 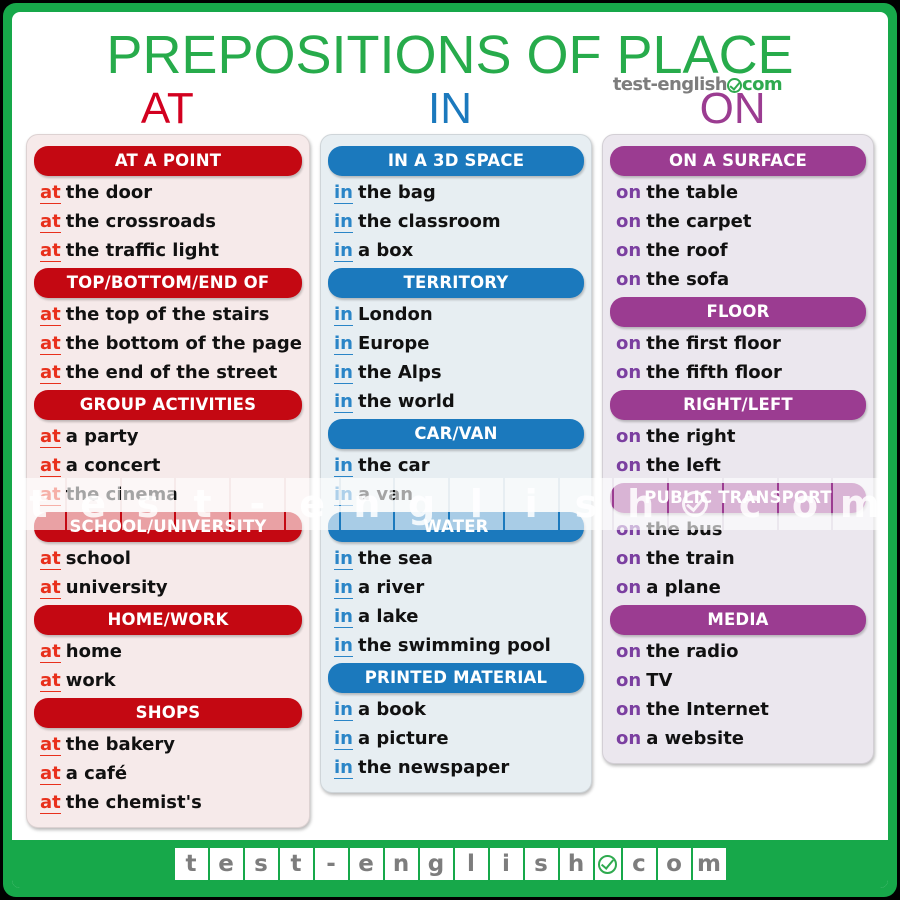 What do you see at coordinates (168, 465) in the screenshot?
I see `preposition-entry: at a concert` at bounding box center [168, 465].